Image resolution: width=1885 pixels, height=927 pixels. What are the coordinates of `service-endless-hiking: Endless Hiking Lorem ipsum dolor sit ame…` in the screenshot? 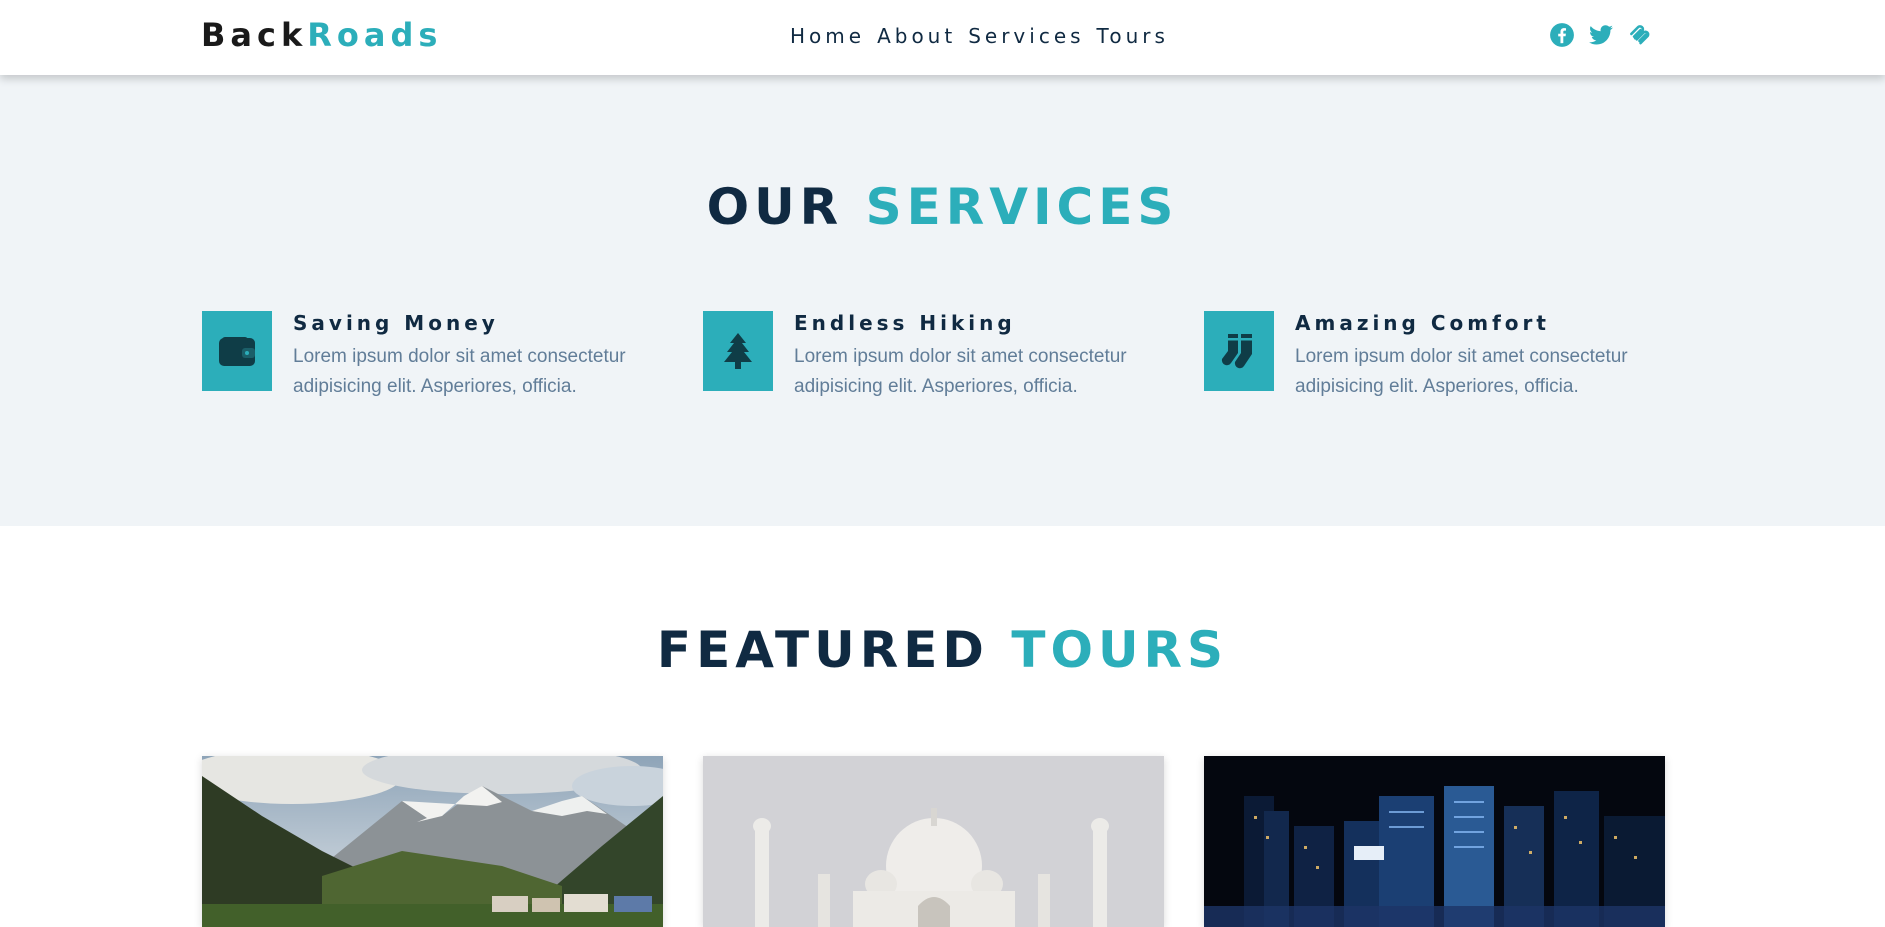 It's located at (938, 361).